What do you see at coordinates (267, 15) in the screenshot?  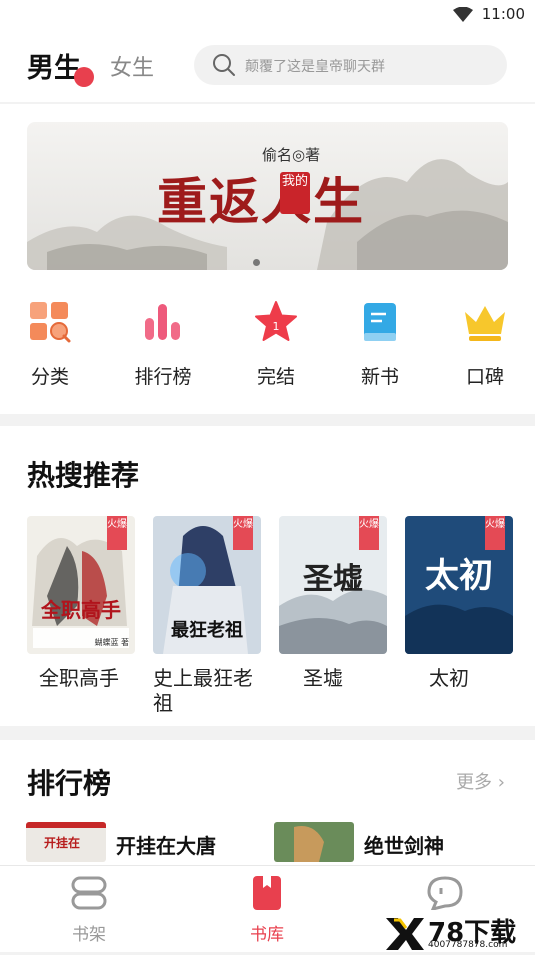 I see `status-bar: 11:00` at bounding box center [267, 15].